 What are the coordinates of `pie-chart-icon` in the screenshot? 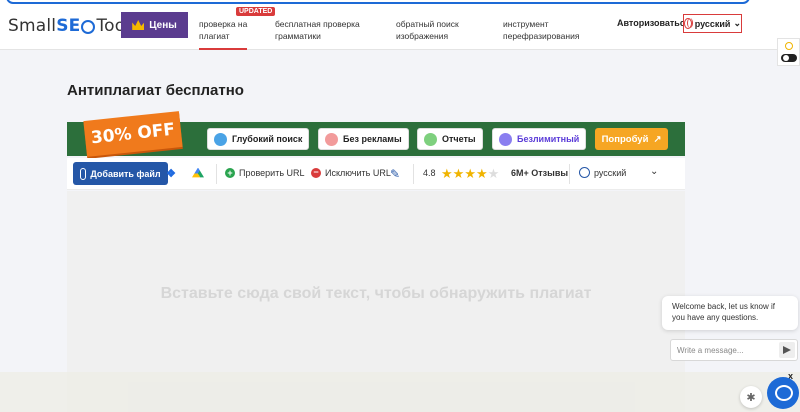 It's located at (430, 139).